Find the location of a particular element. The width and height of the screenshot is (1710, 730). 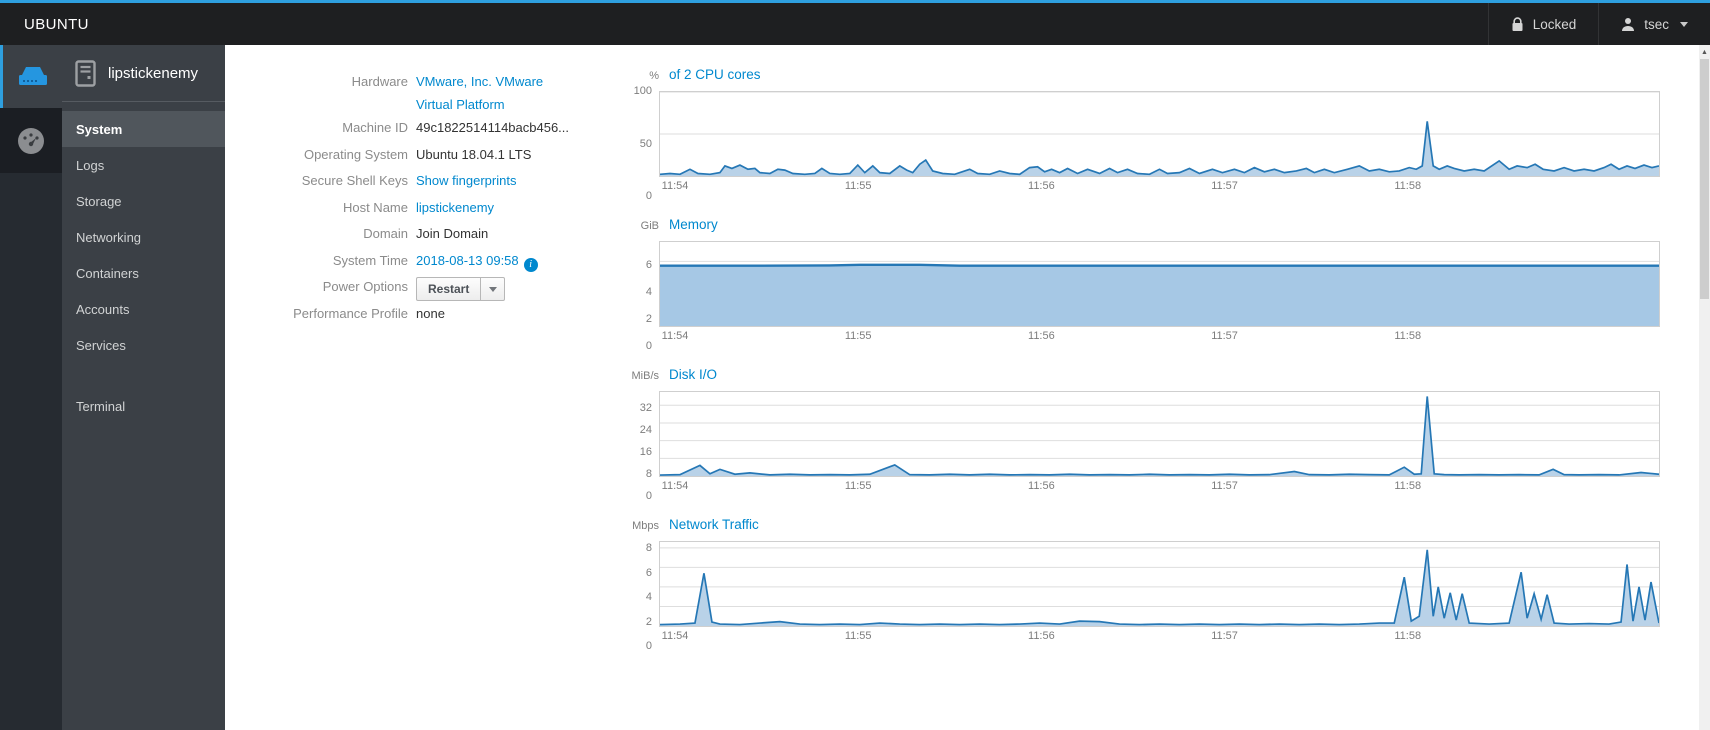

dashboard-icon is located at coordinates (31, 140).